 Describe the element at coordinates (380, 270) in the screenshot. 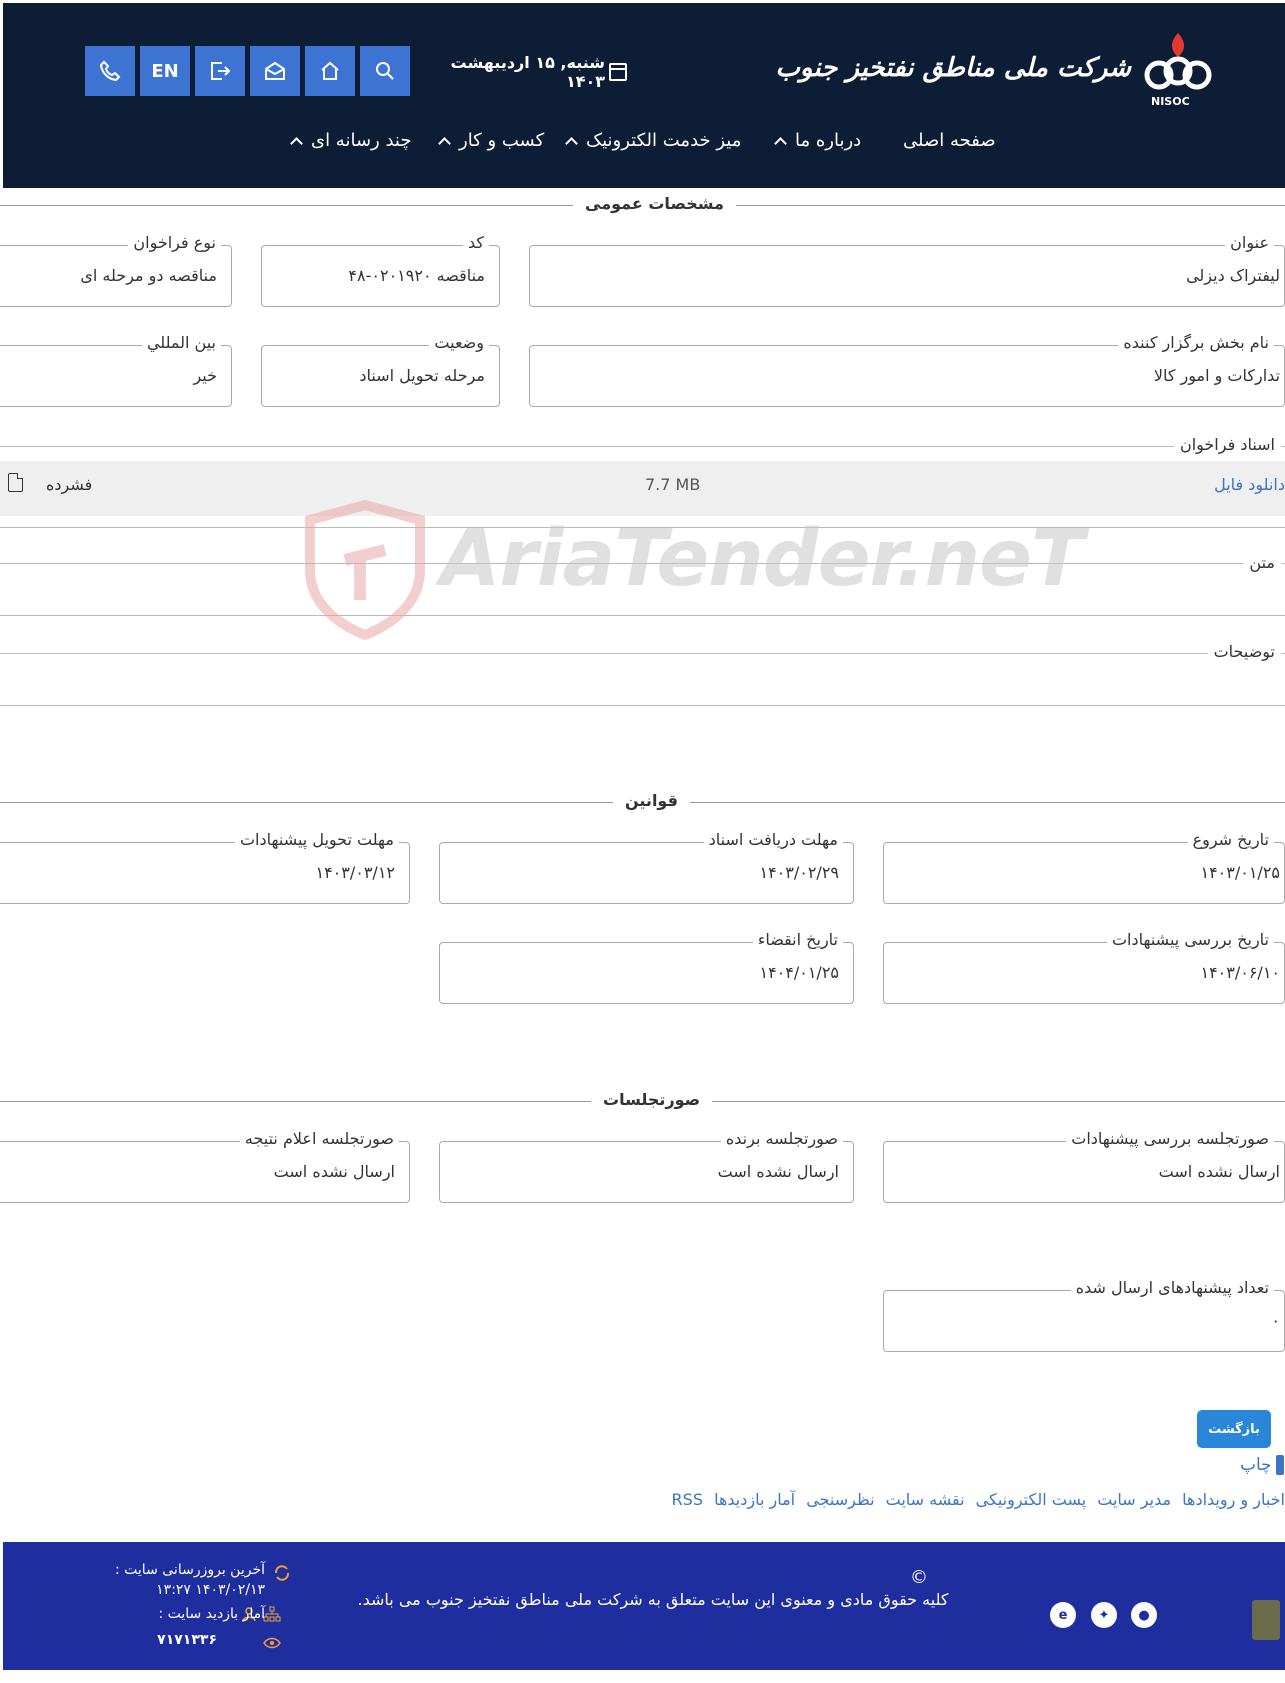

I see `field-code: کد مناقصه ۰۲۰۱۹۲۰-۴۸` at that location.